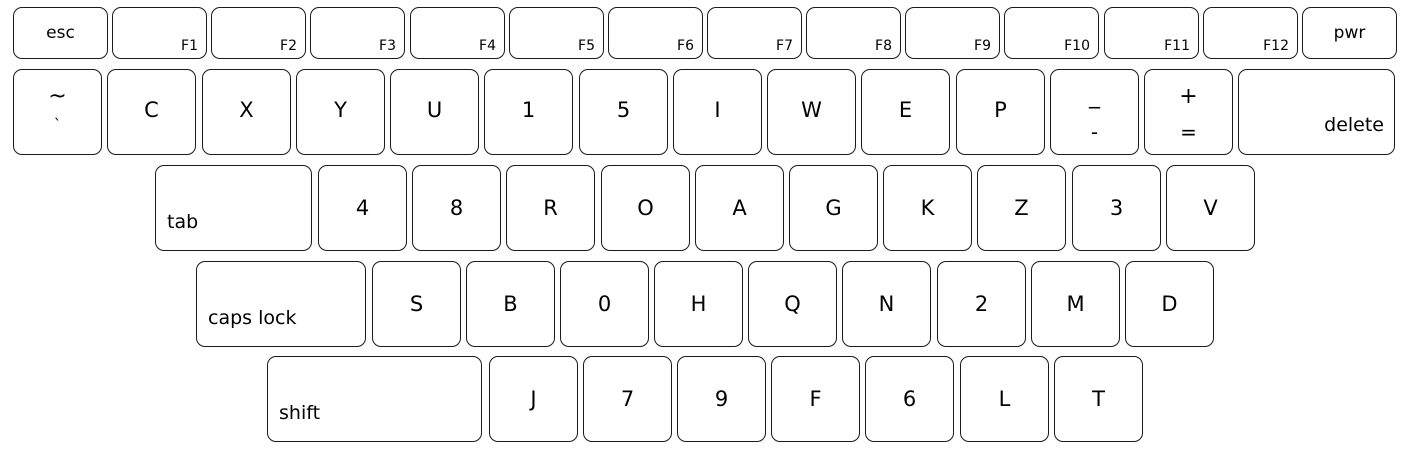 The height and width of the screenshot is (452, 1412). I want to click on key-esc: esc, so click(60, 33).